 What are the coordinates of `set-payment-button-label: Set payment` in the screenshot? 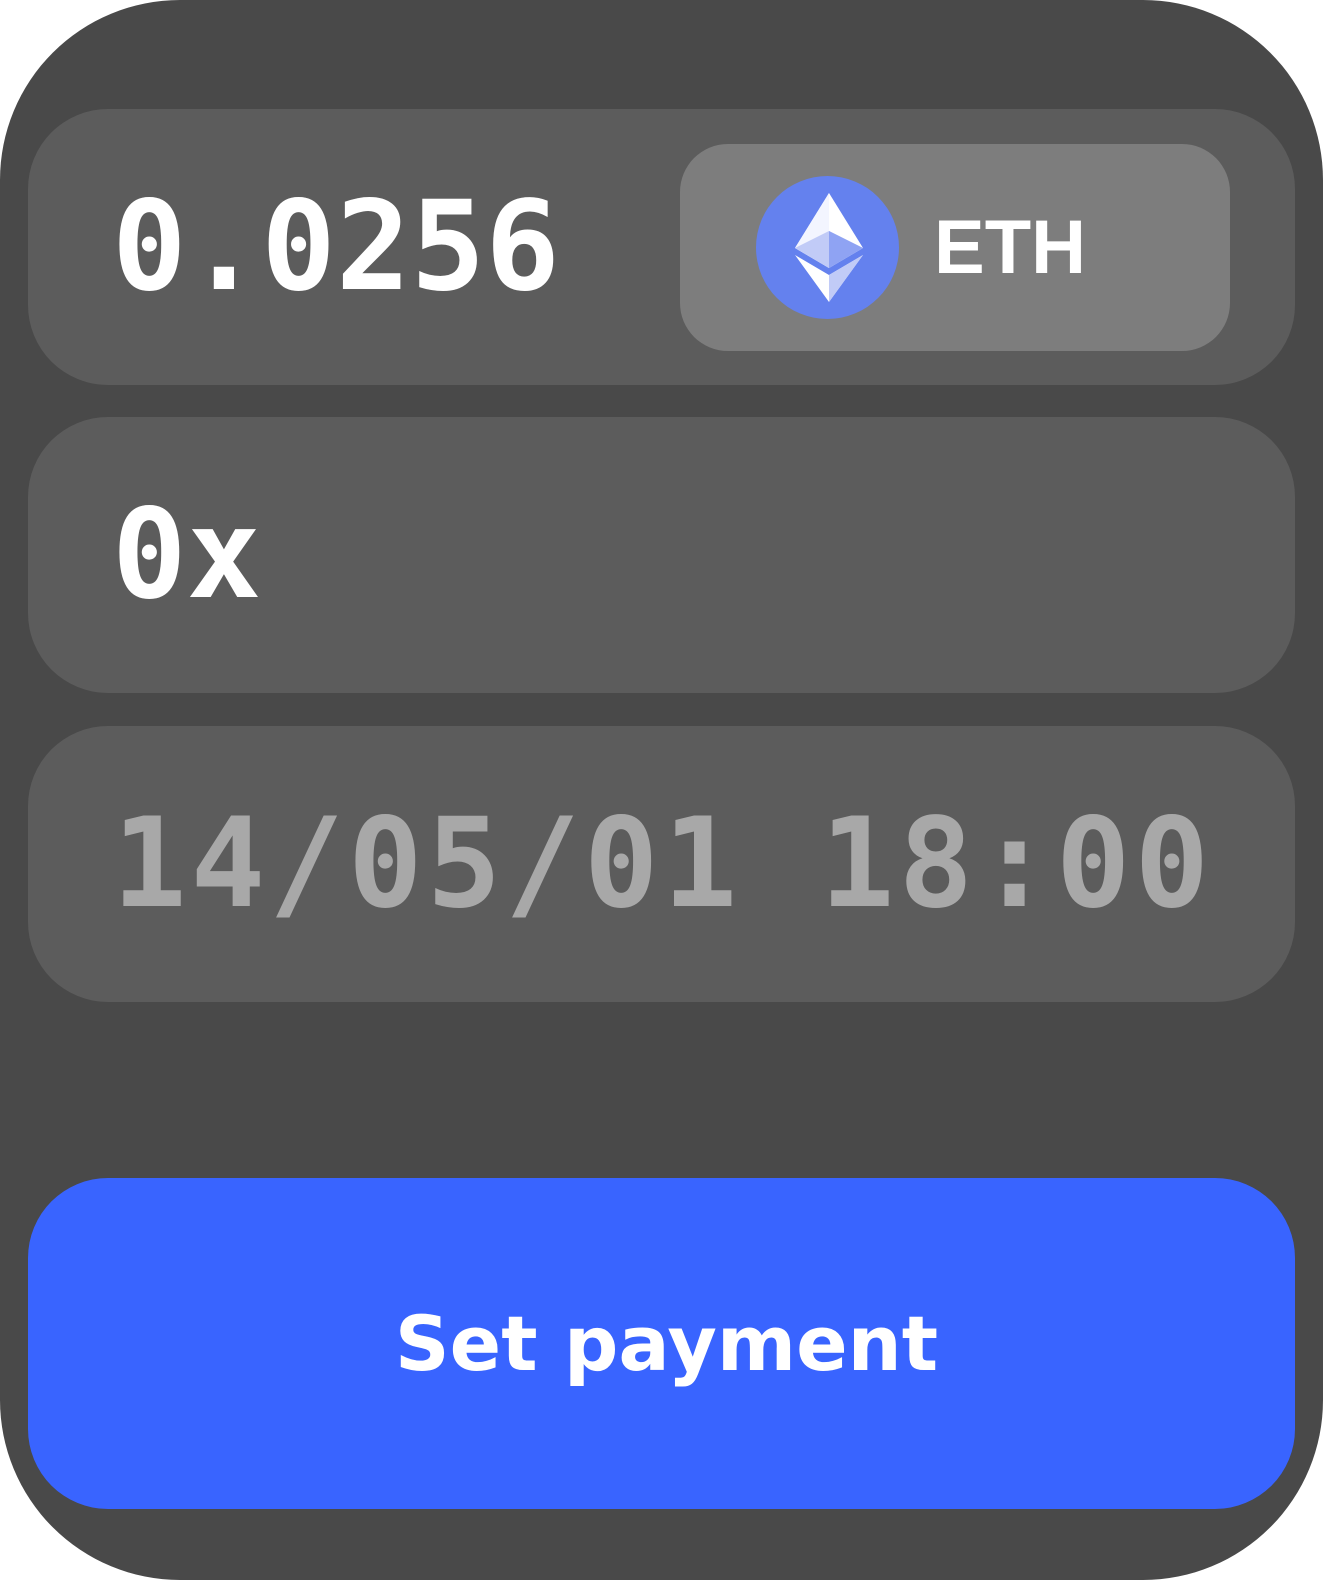 It's located at (666, 1343).